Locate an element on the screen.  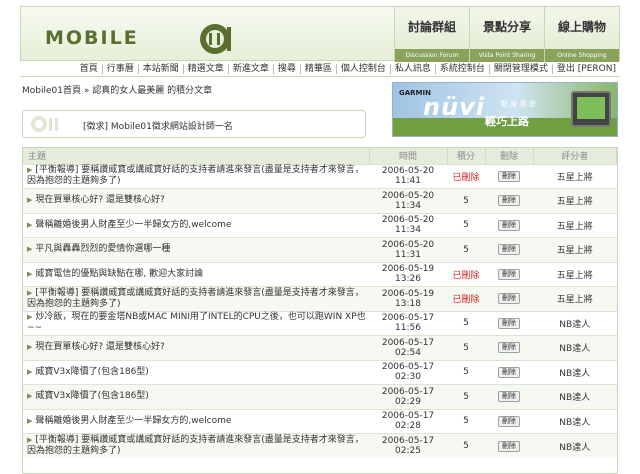
nav-new-posts: 新進文章 is located at coordinates (250, 69).